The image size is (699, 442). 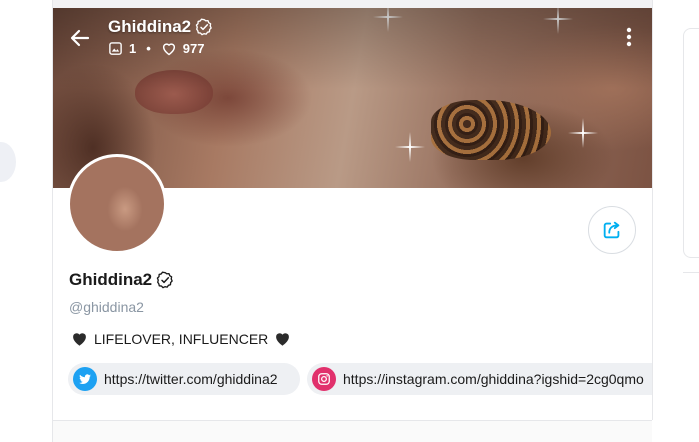 I want to click on profile-name: Ghiddina2, so click(x=111, y=279).